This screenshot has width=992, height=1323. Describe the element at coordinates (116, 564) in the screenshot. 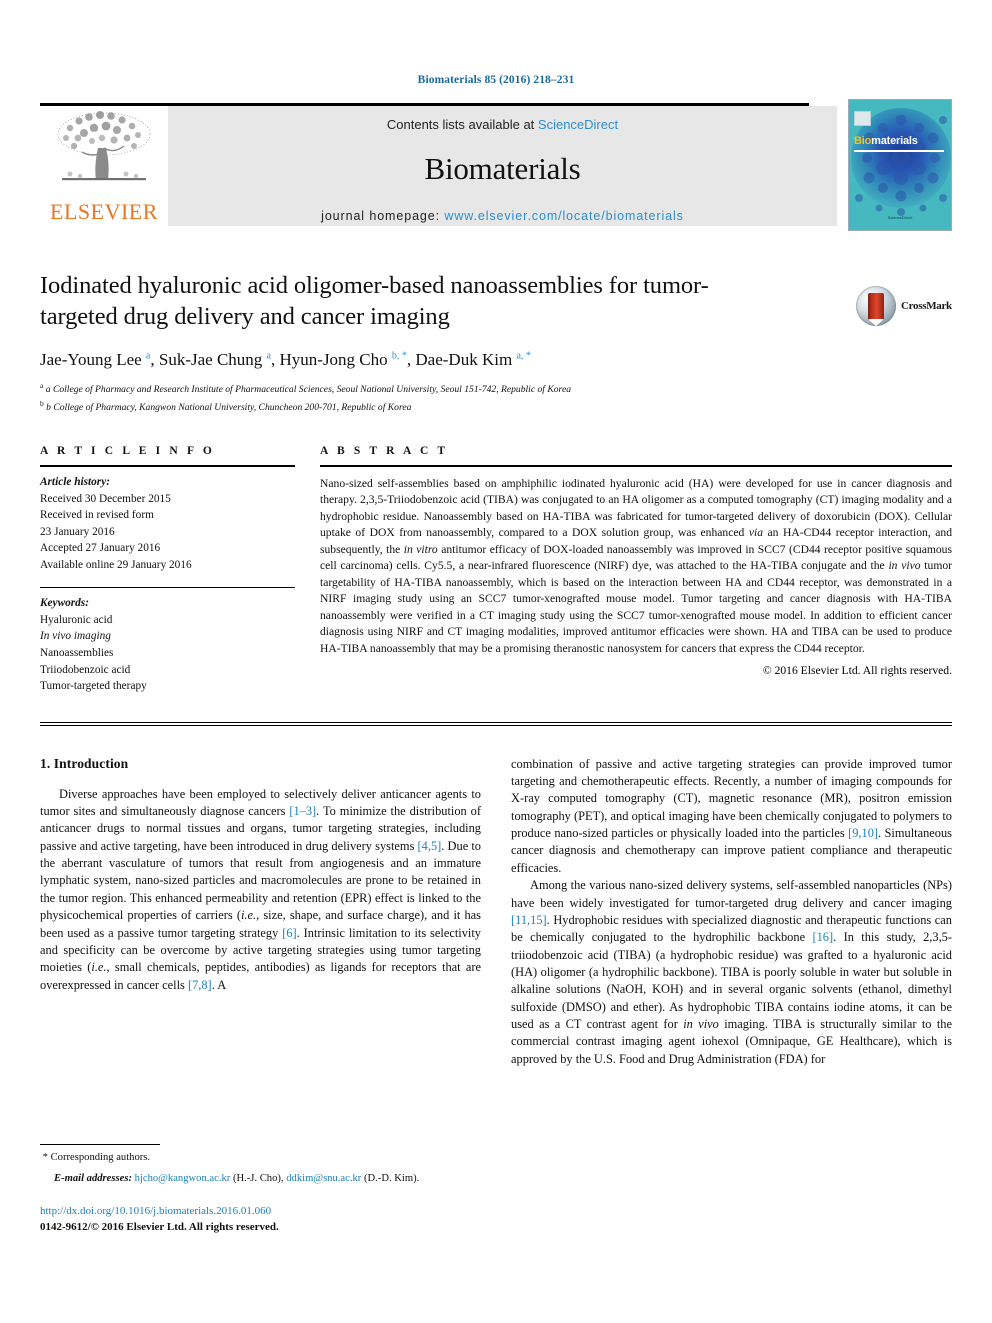

I see `history-item: Available online 29 January 2016` at that location.